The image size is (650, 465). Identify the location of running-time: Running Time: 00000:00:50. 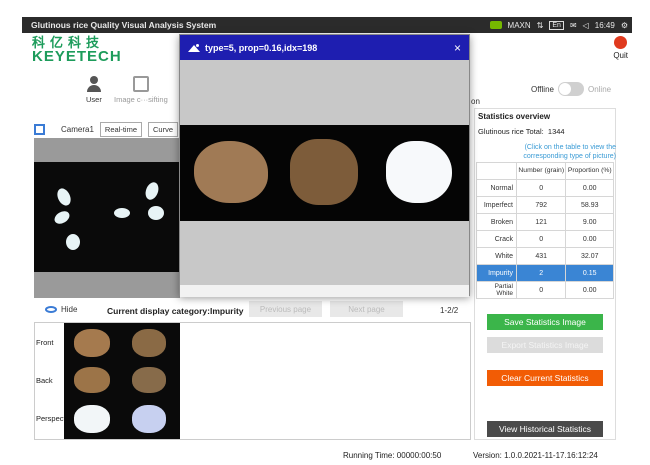
(392, 455).